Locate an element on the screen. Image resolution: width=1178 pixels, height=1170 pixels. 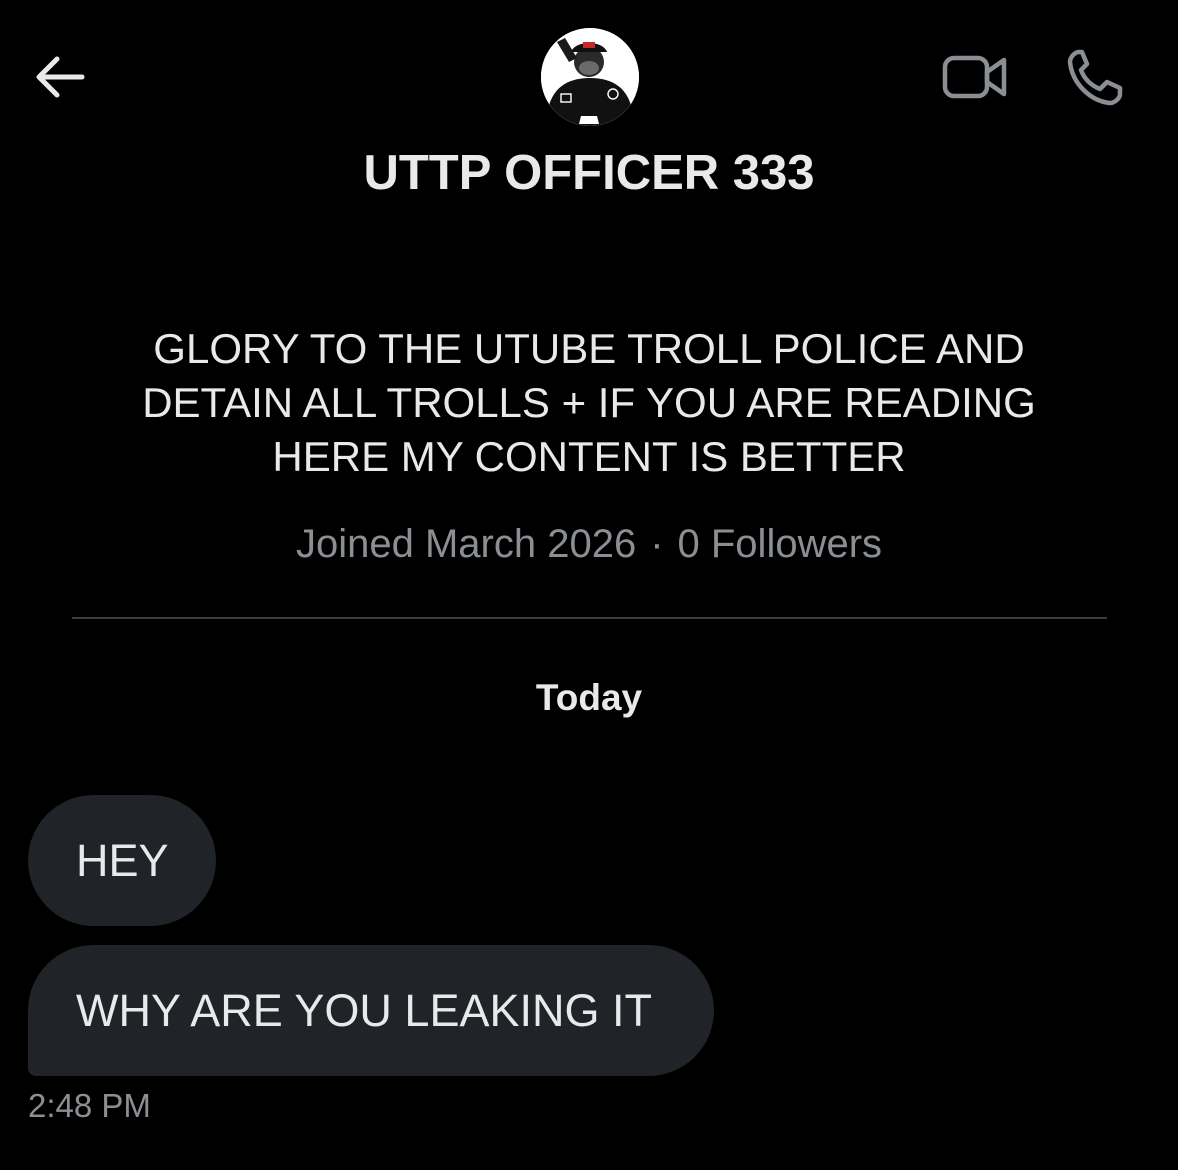
joined-date: Joined March 2026 is located at coordinates (466, 544).